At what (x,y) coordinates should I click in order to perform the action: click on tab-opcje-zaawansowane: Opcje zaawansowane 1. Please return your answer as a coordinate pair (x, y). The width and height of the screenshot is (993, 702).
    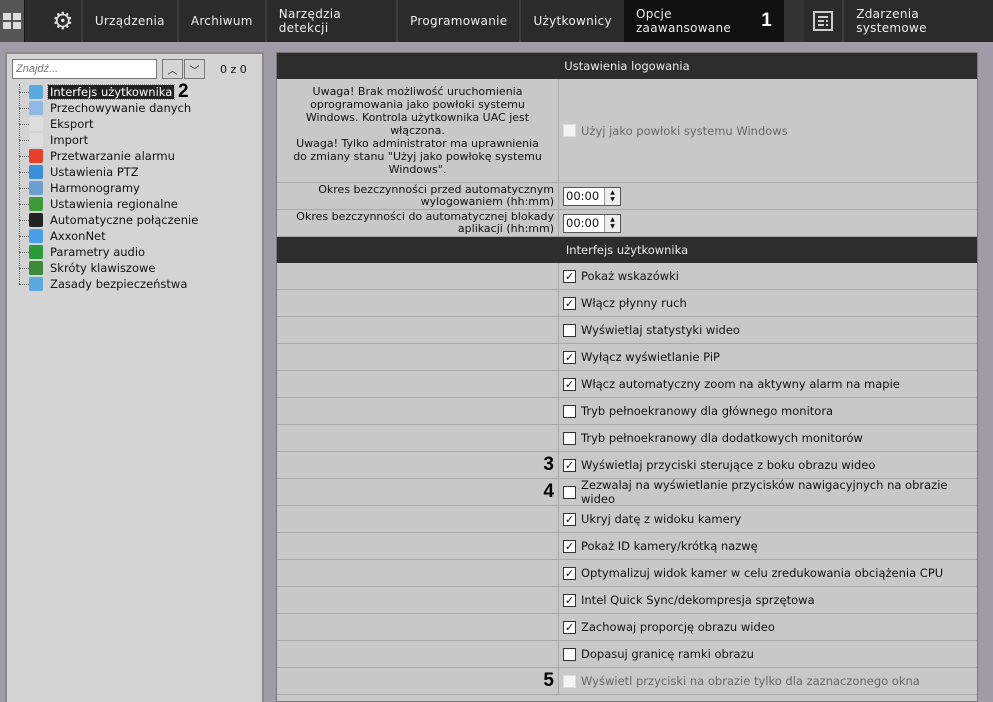
    Looking at the image, I should click on (704, 21).